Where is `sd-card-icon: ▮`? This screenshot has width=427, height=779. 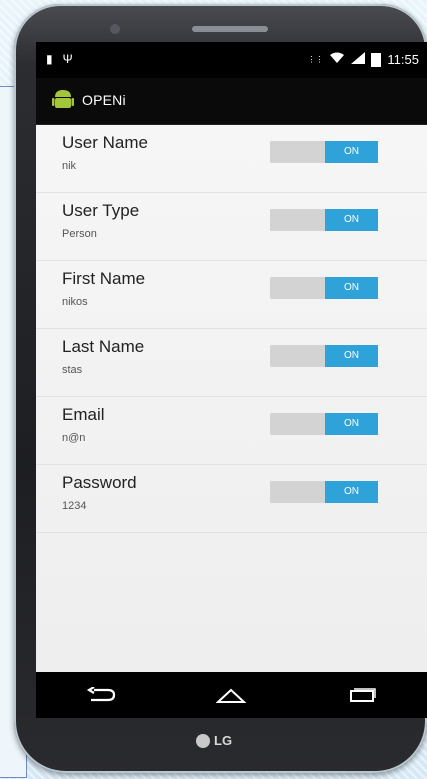 sd-card-icon: ▮ is located at coordinates (49, 59).